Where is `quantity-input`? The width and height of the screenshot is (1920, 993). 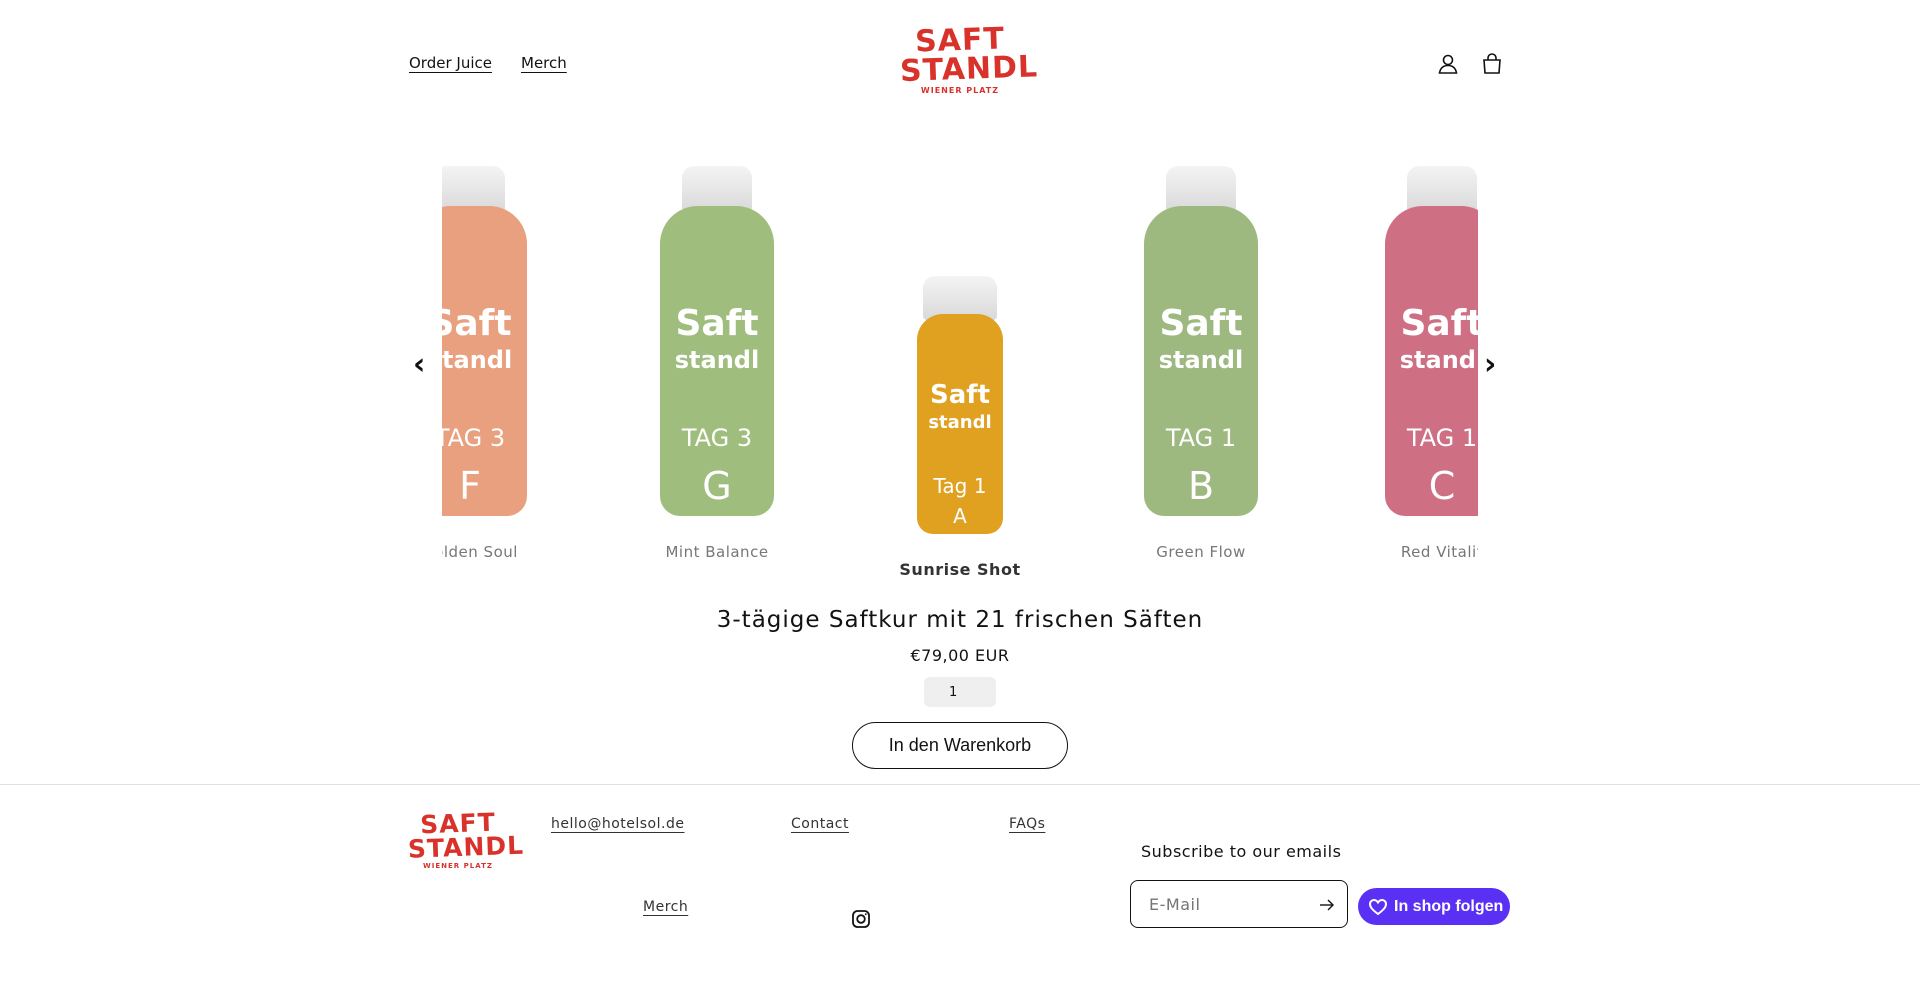
quantity-input is located at coordinates (960, 692).